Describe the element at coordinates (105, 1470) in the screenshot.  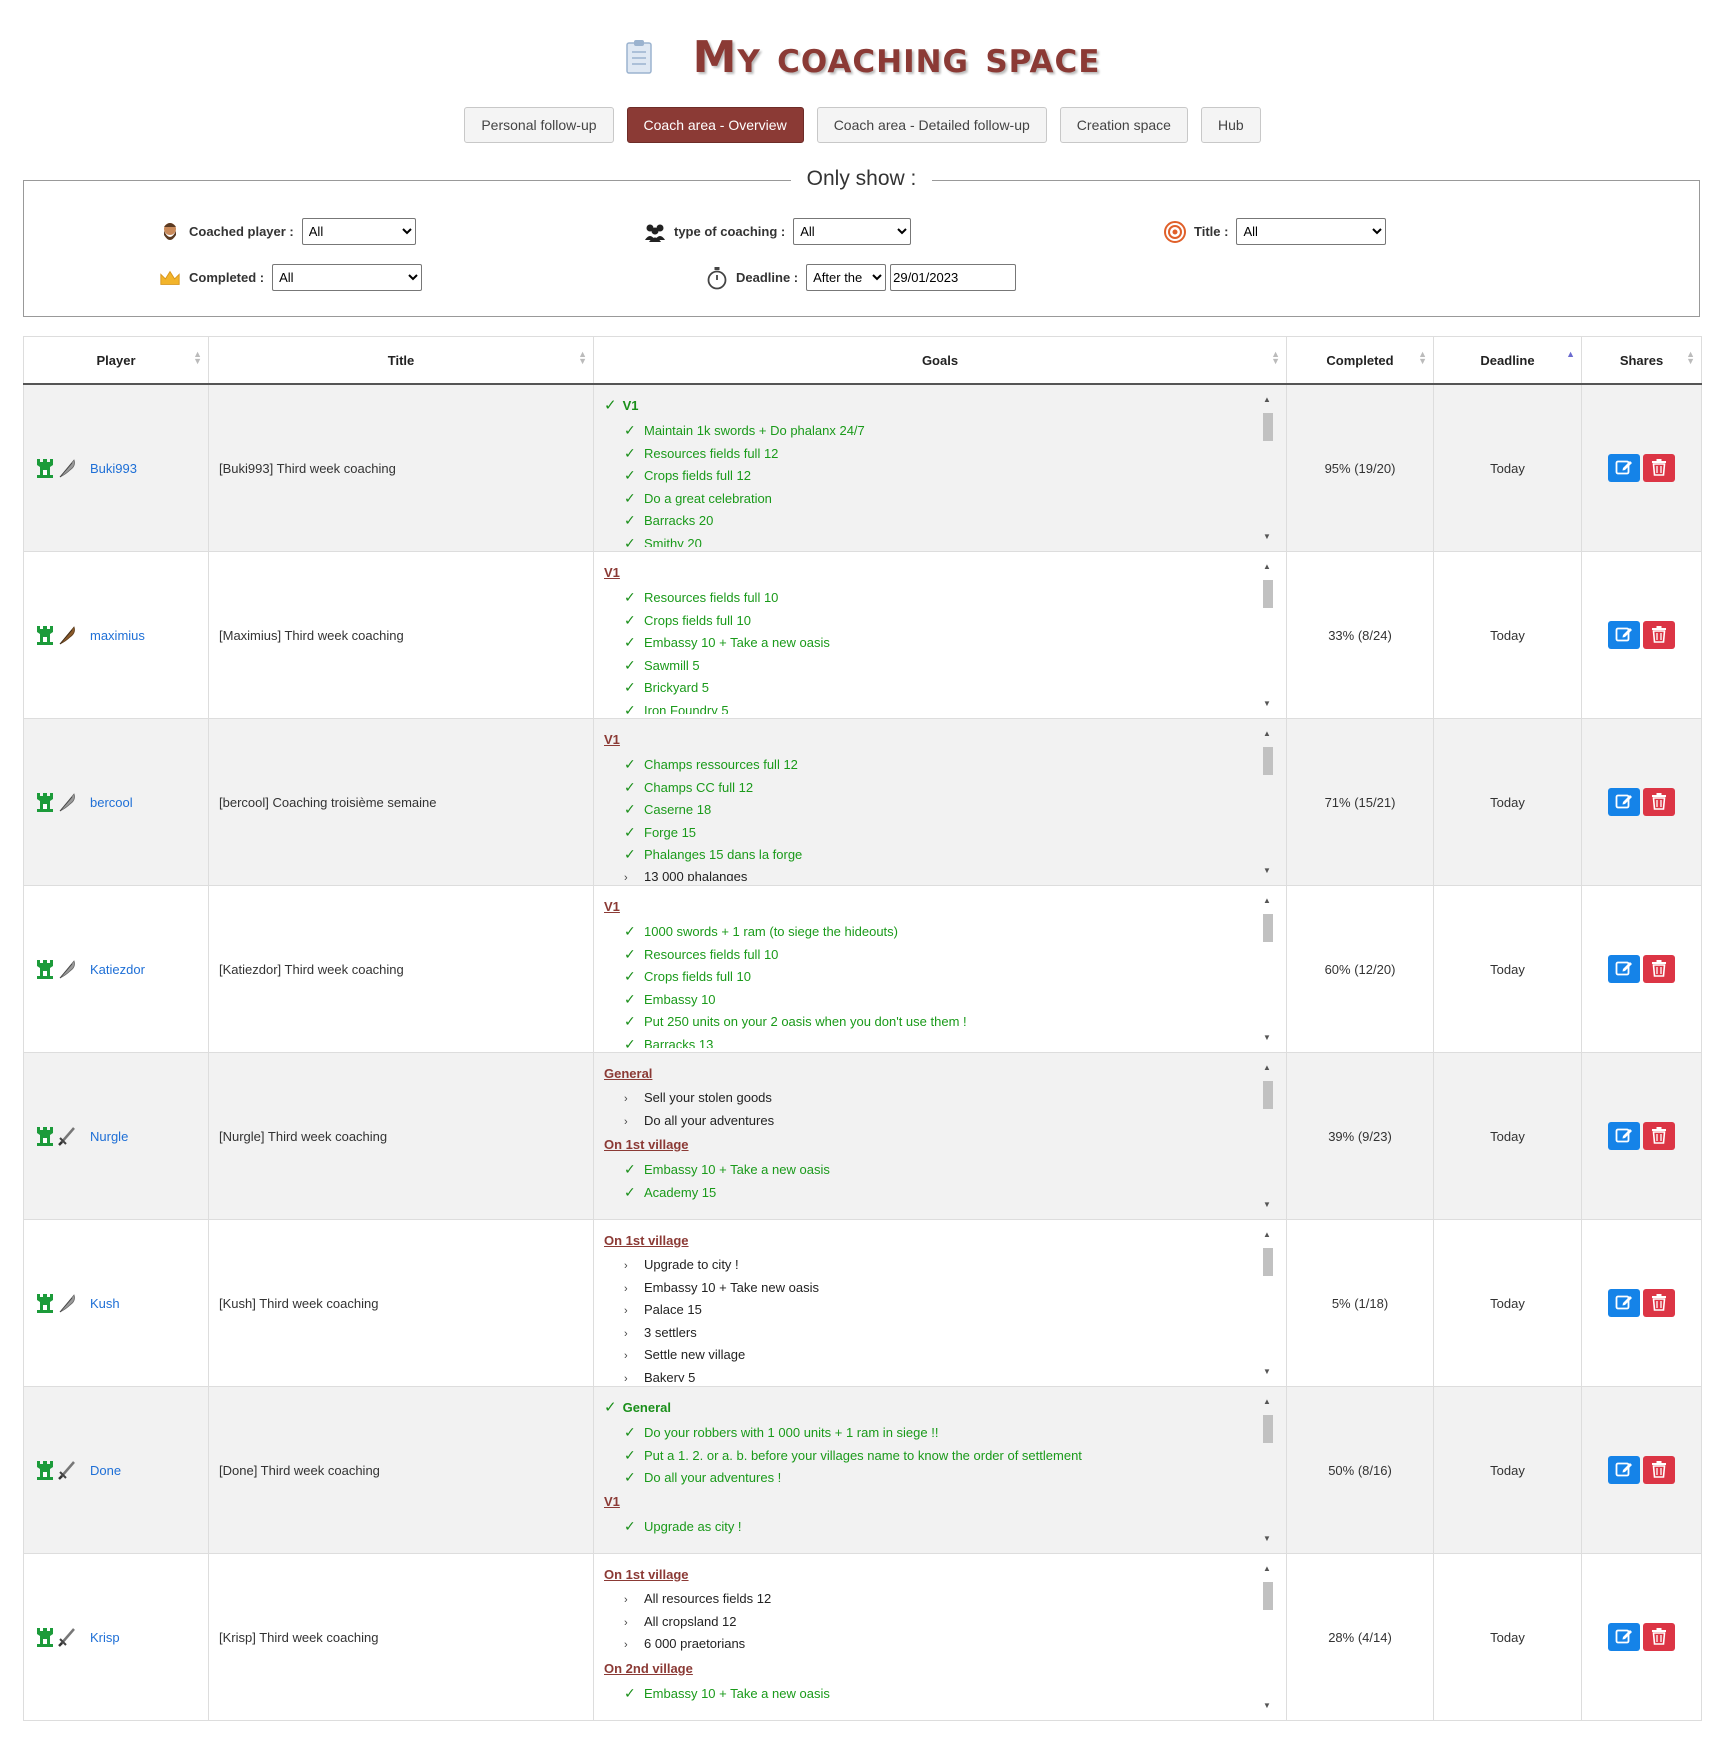
I see `player-link: Done` at that location.